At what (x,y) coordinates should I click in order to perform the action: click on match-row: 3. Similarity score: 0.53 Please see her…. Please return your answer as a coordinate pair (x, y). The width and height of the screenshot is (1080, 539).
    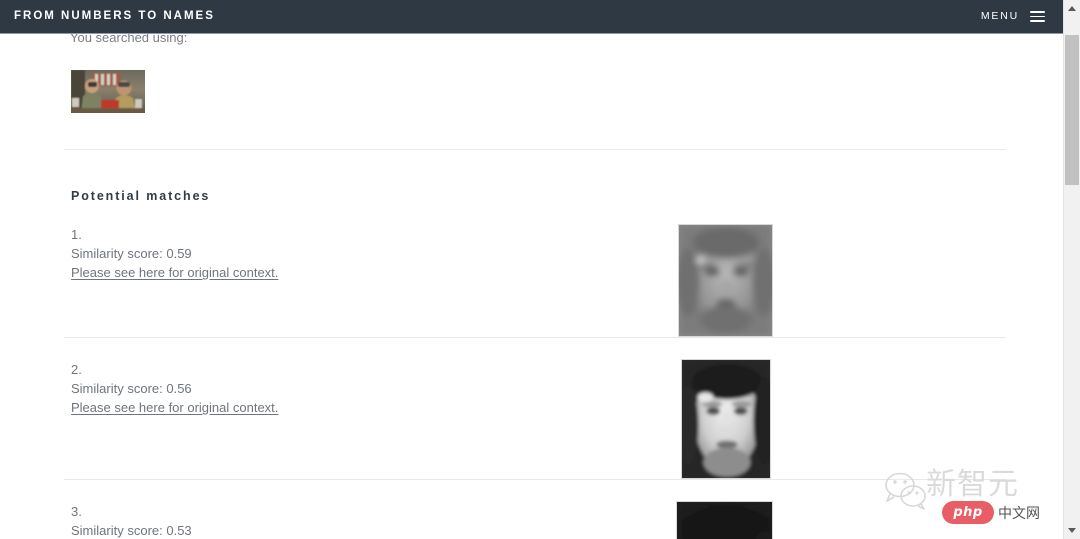
    Looking at the image, I should click on (535, 509).